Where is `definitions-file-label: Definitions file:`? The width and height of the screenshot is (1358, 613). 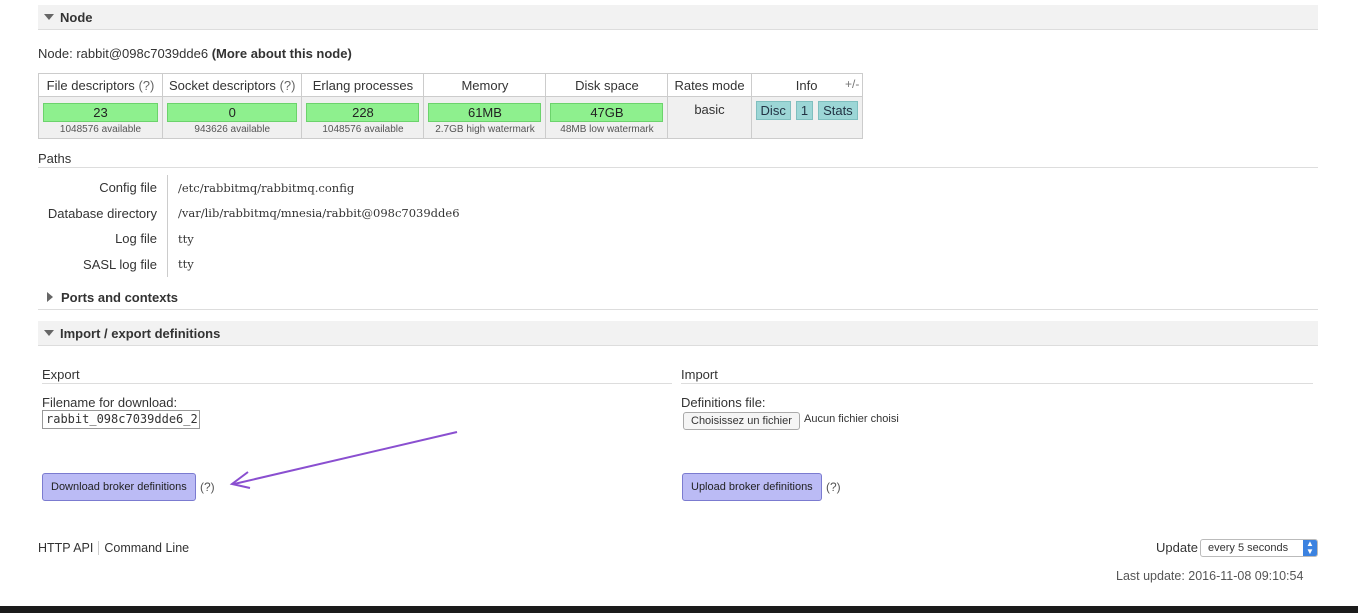 definitions-file-label: Definitions file: is located at coordinates (723, 402).